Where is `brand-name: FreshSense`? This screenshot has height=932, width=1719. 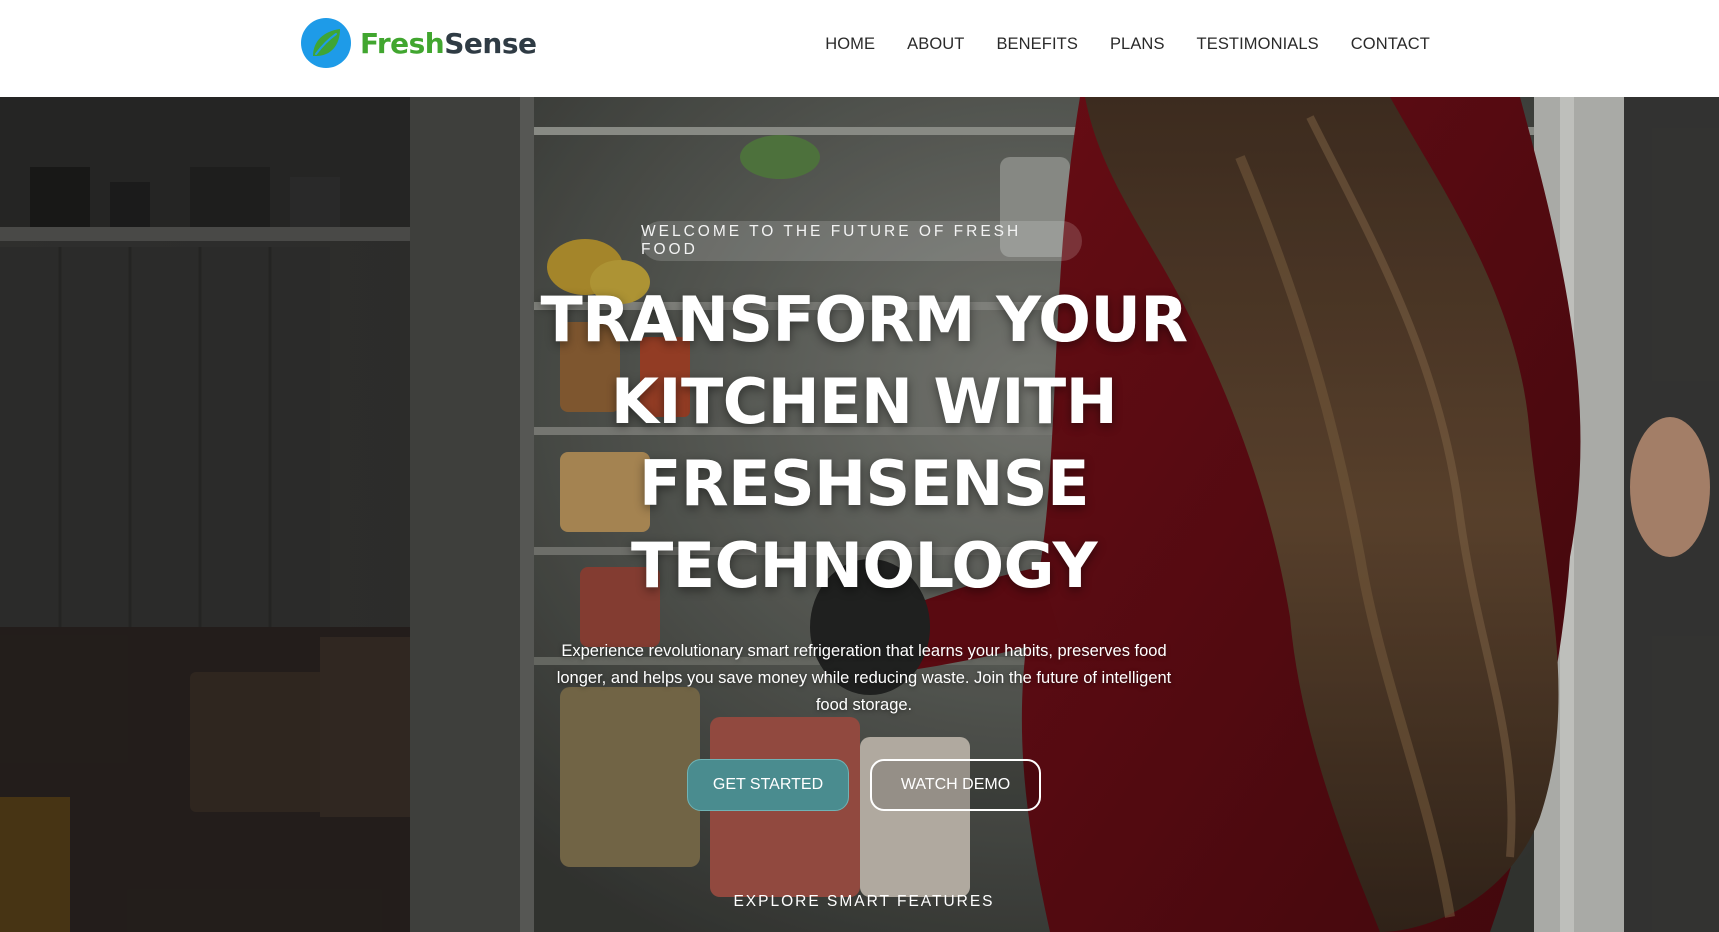
brand-name: FreshSense is located at coordinates (448, 43).